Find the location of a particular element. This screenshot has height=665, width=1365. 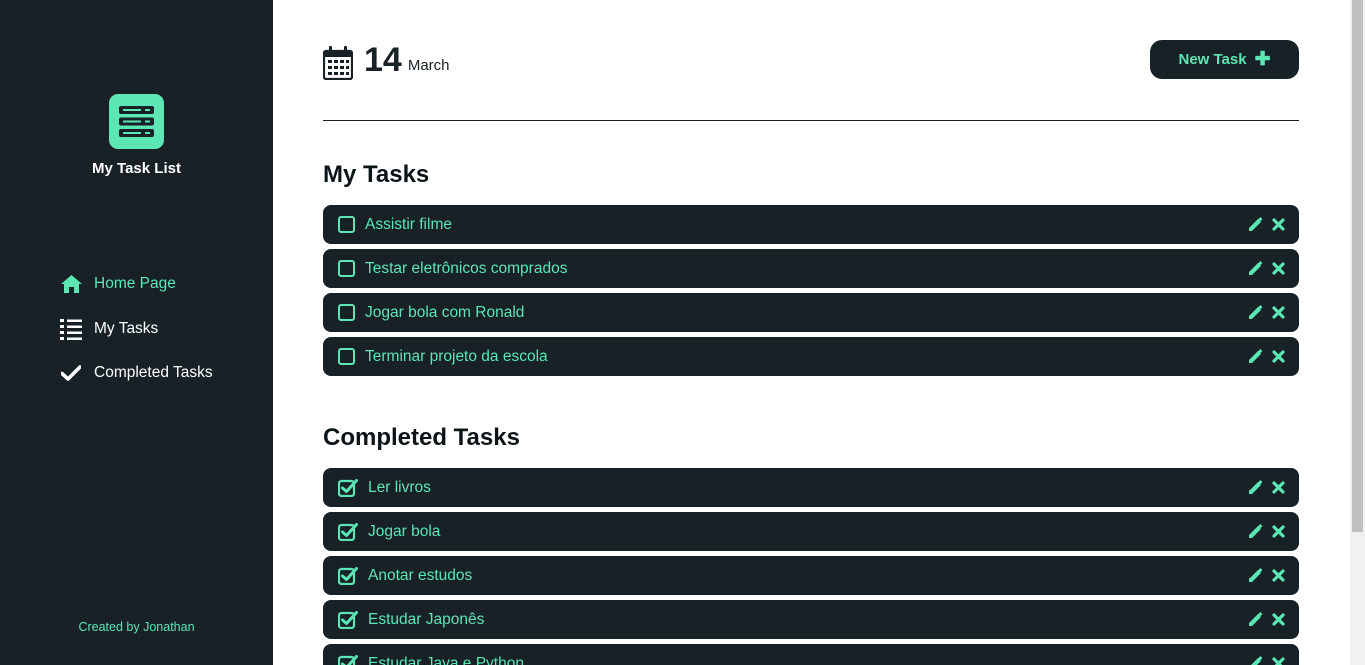

date-display: 14 March is located at coordinates (386, 60).